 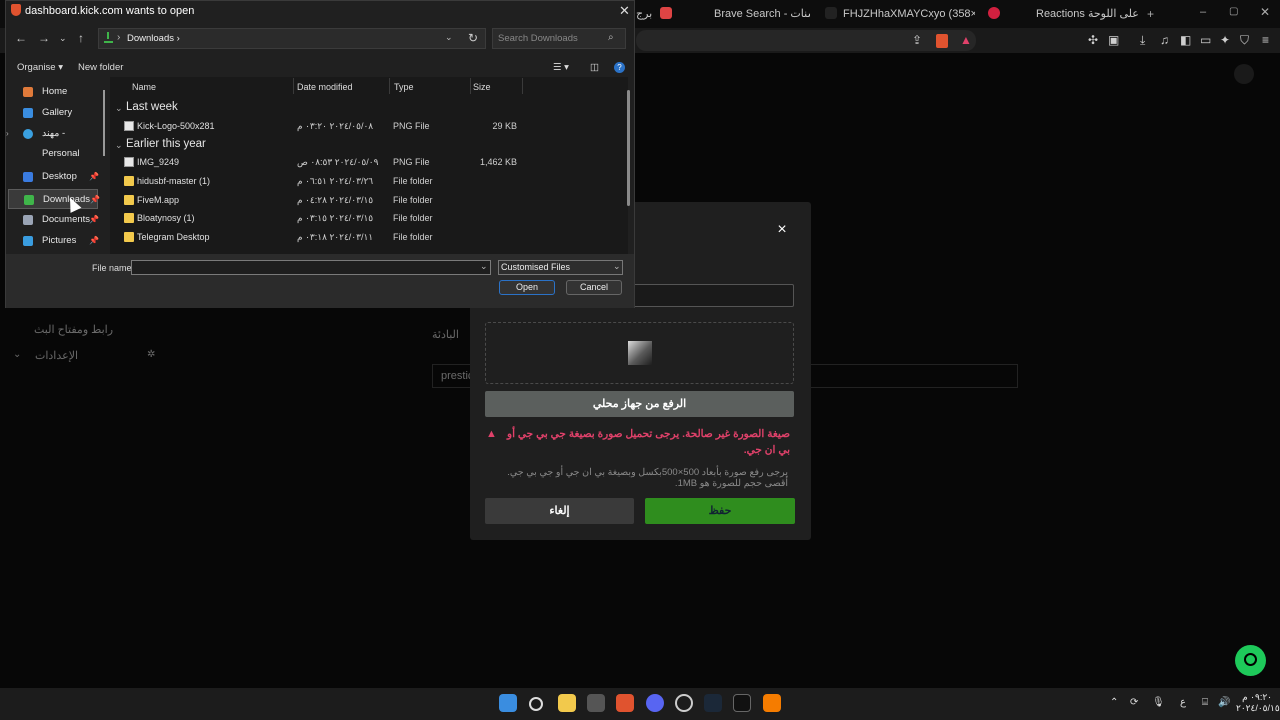 What do you see at coordinates (1265, 12) in the screenshot?
I see `window-close-button: ✕` at bounding box center [1265, 12].